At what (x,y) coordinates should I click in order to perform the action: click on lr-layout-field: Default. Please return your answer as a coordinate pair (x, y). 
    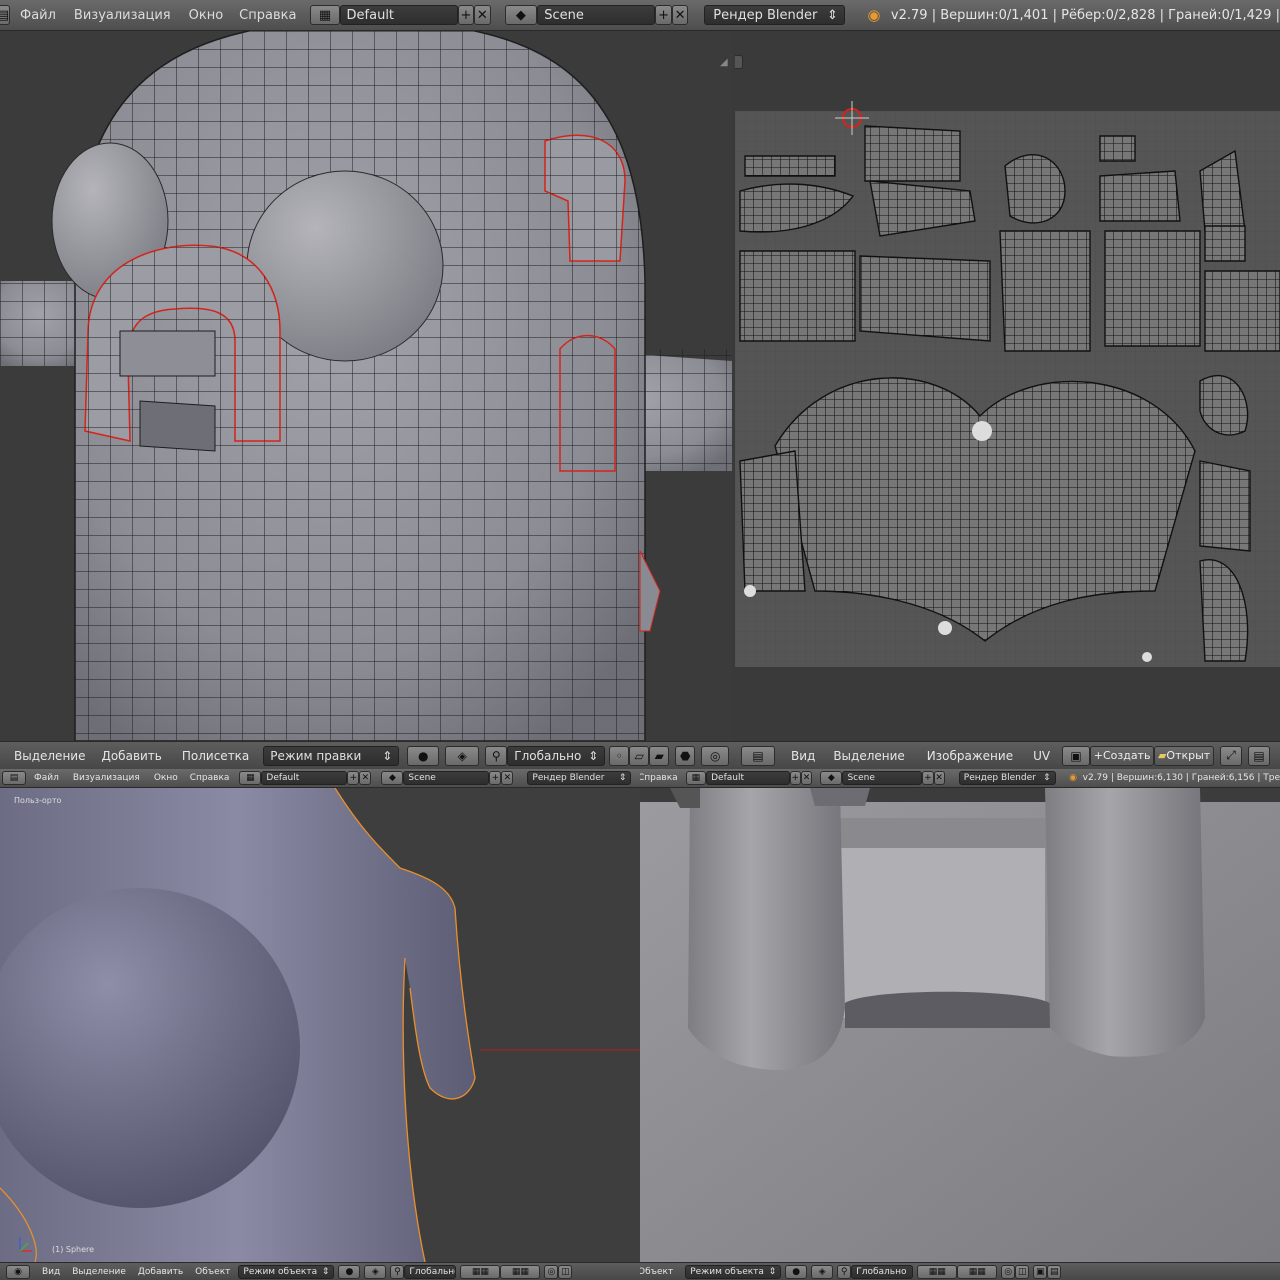
    Looking at the image, I should click on (748, 778).